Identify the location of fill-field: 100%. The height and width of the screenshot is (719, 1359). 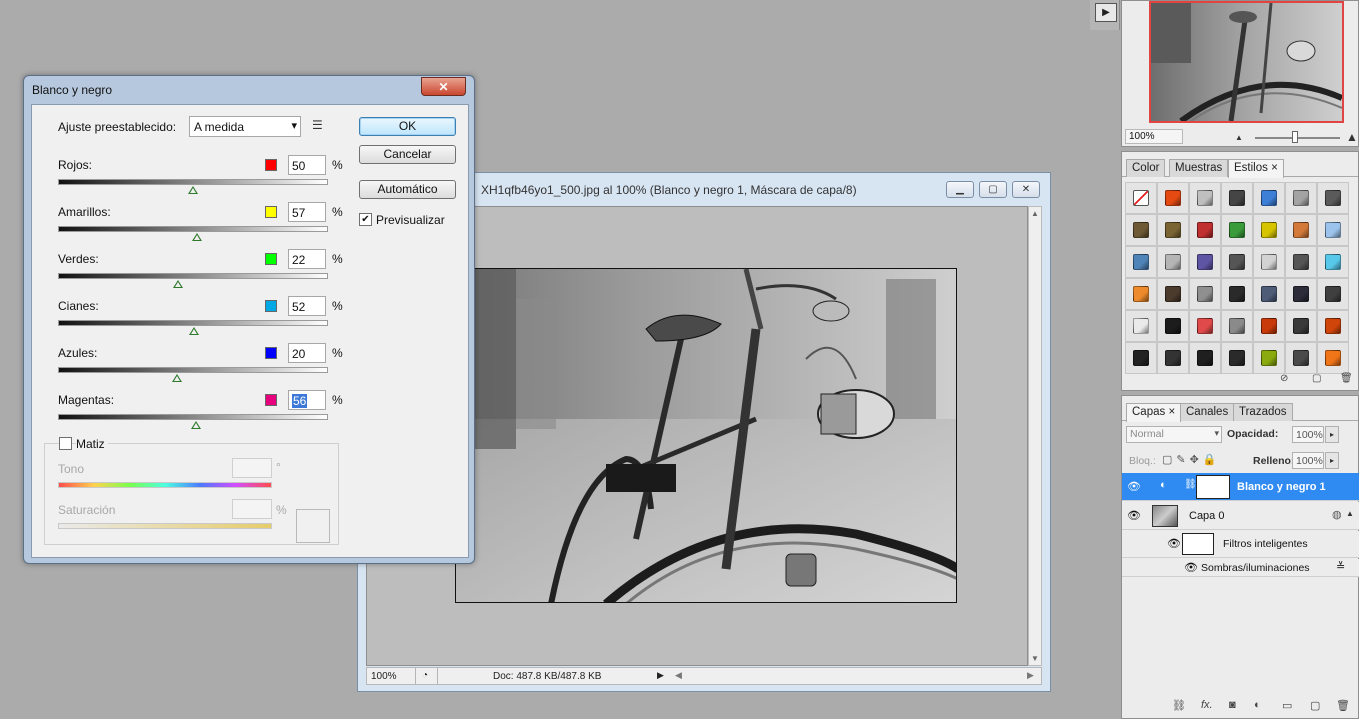
(1308, 460).